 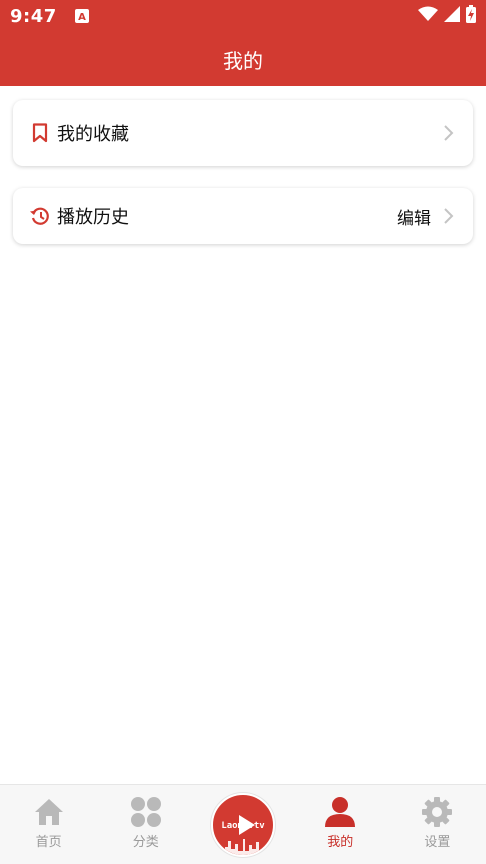 I want to click on tab-settings: 设置, so click(x=437, y=824).